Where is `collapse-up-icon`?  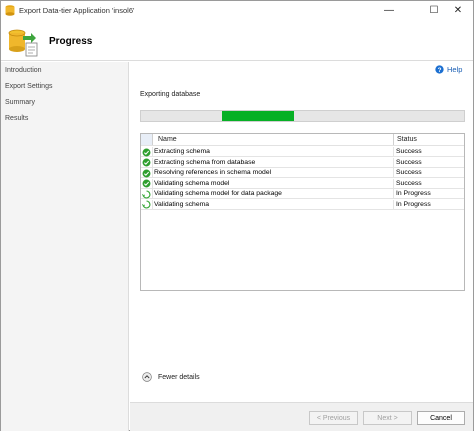 collapse-up-icon is located at coordinates (147, 377).